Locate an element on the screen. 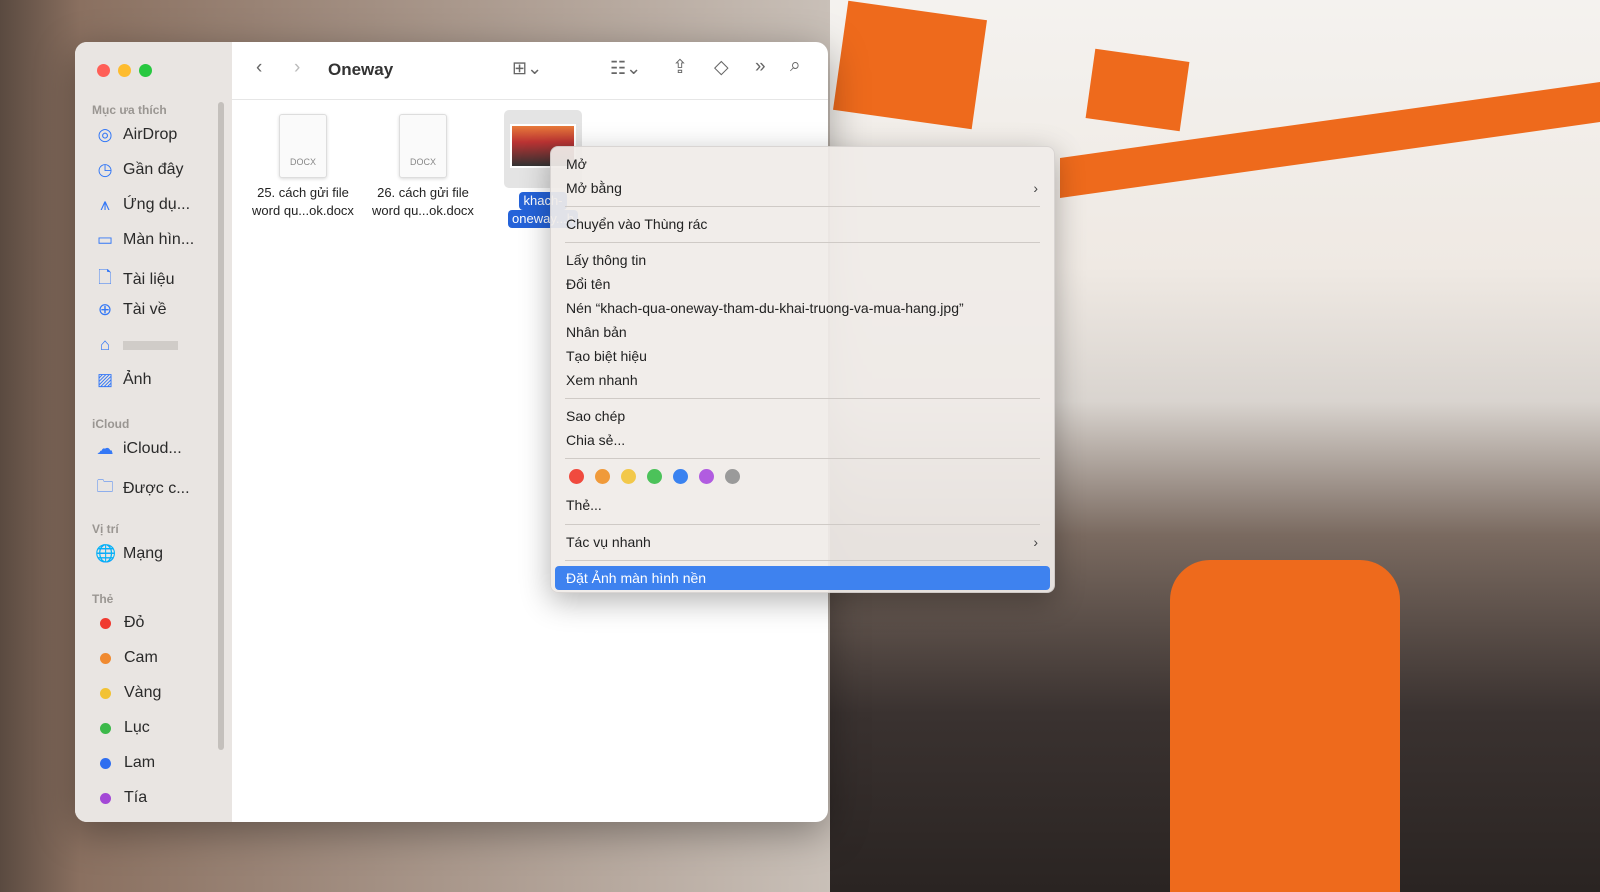 The image size is (1600, 892). sidebar-item: ▨ Ảnh is located at coordinates (123, 380).